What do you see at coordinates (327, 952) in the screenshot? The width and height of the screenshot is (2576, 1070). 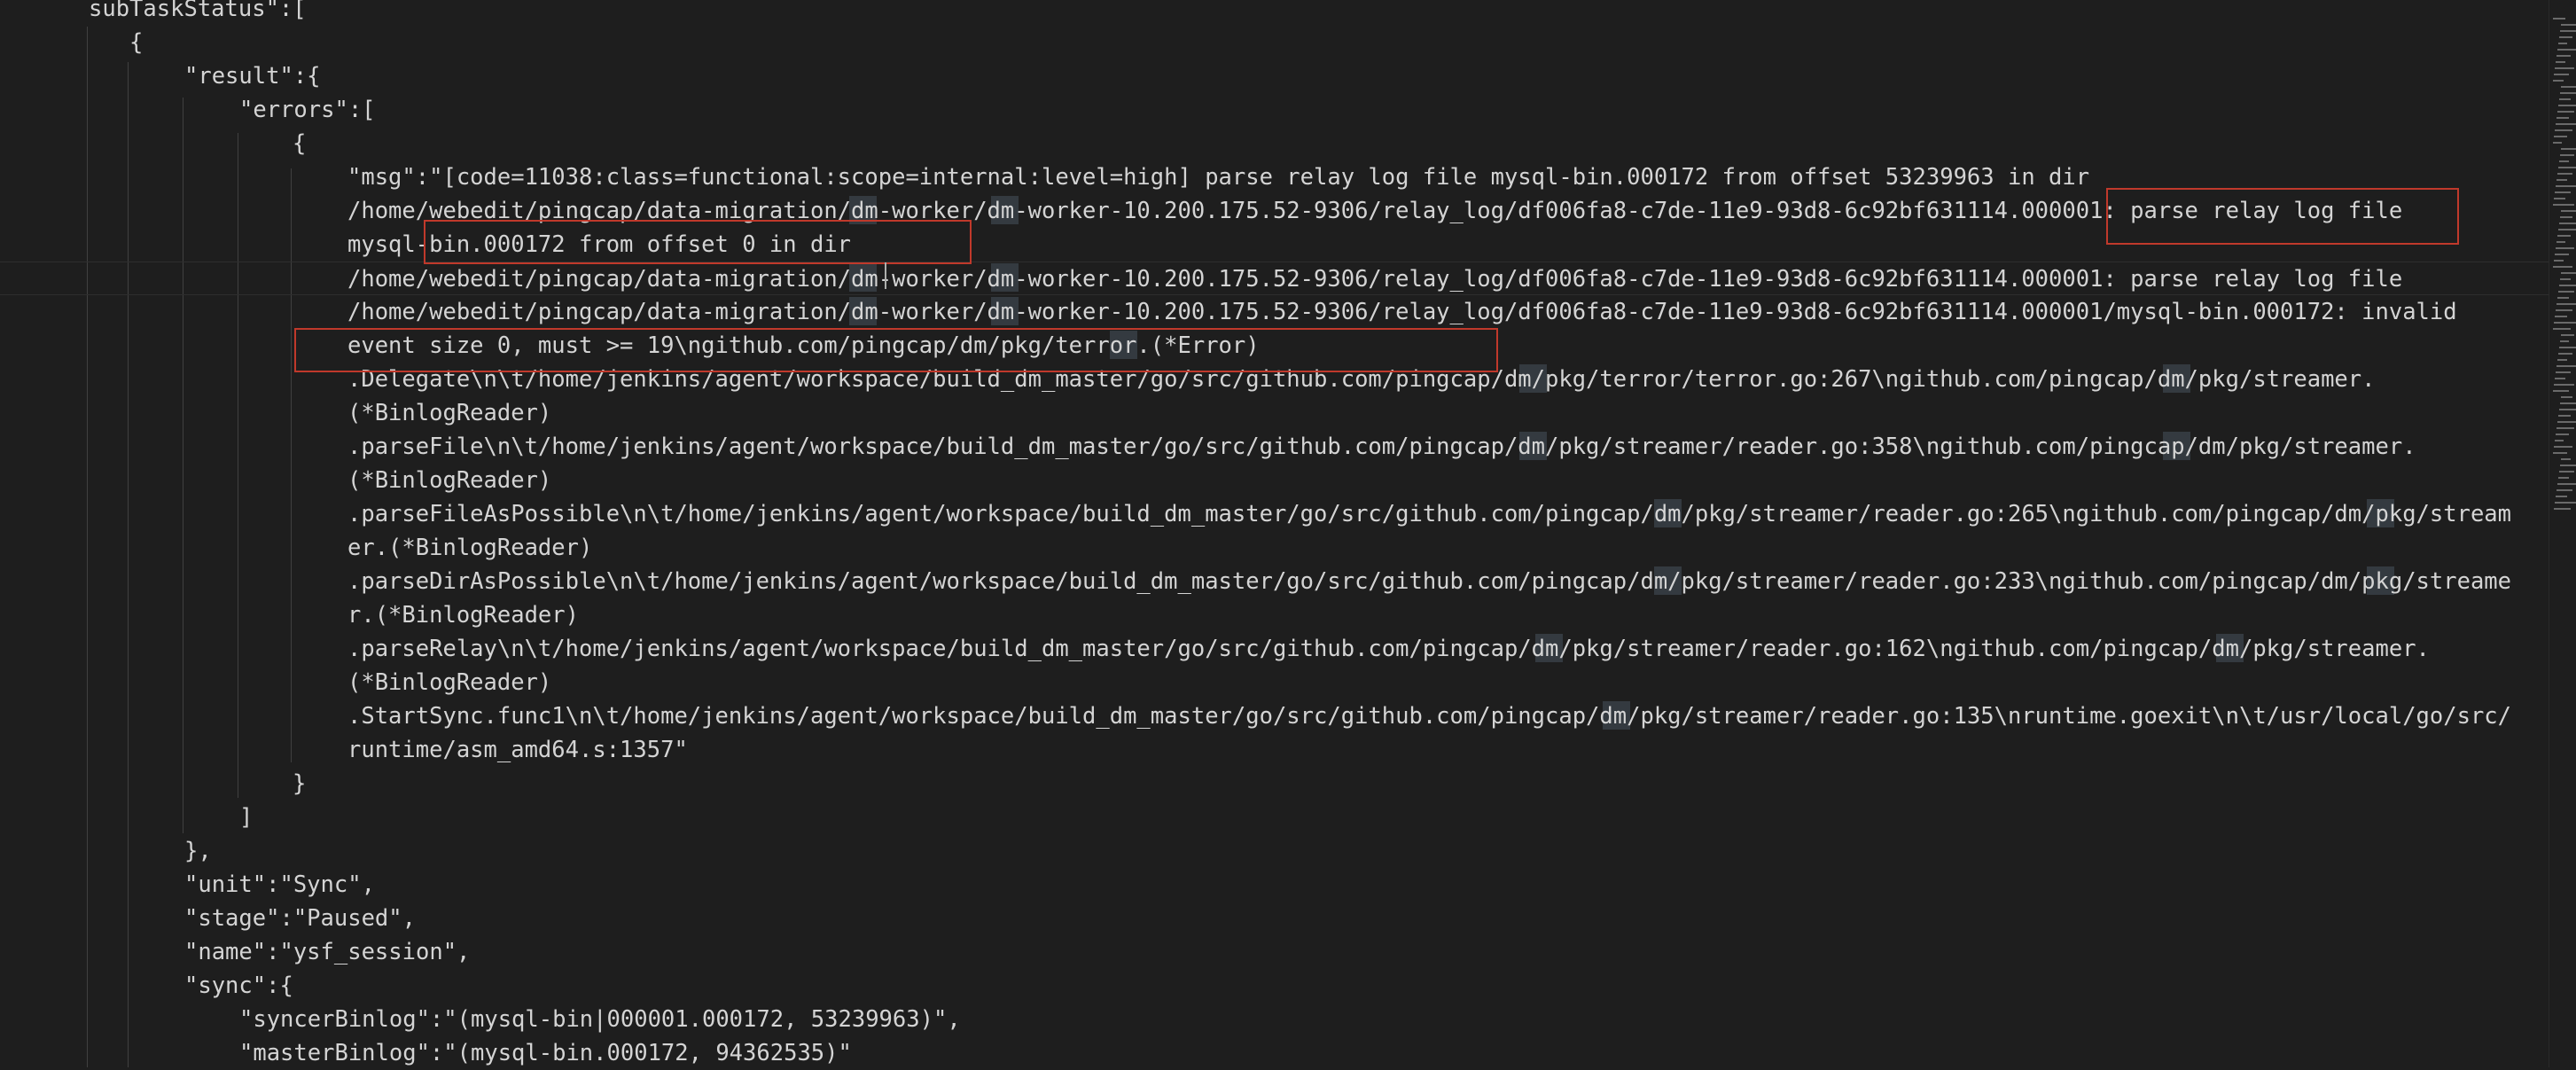 I see `code-line: "name":"ysf_session",` at bounding box center [327, 952].